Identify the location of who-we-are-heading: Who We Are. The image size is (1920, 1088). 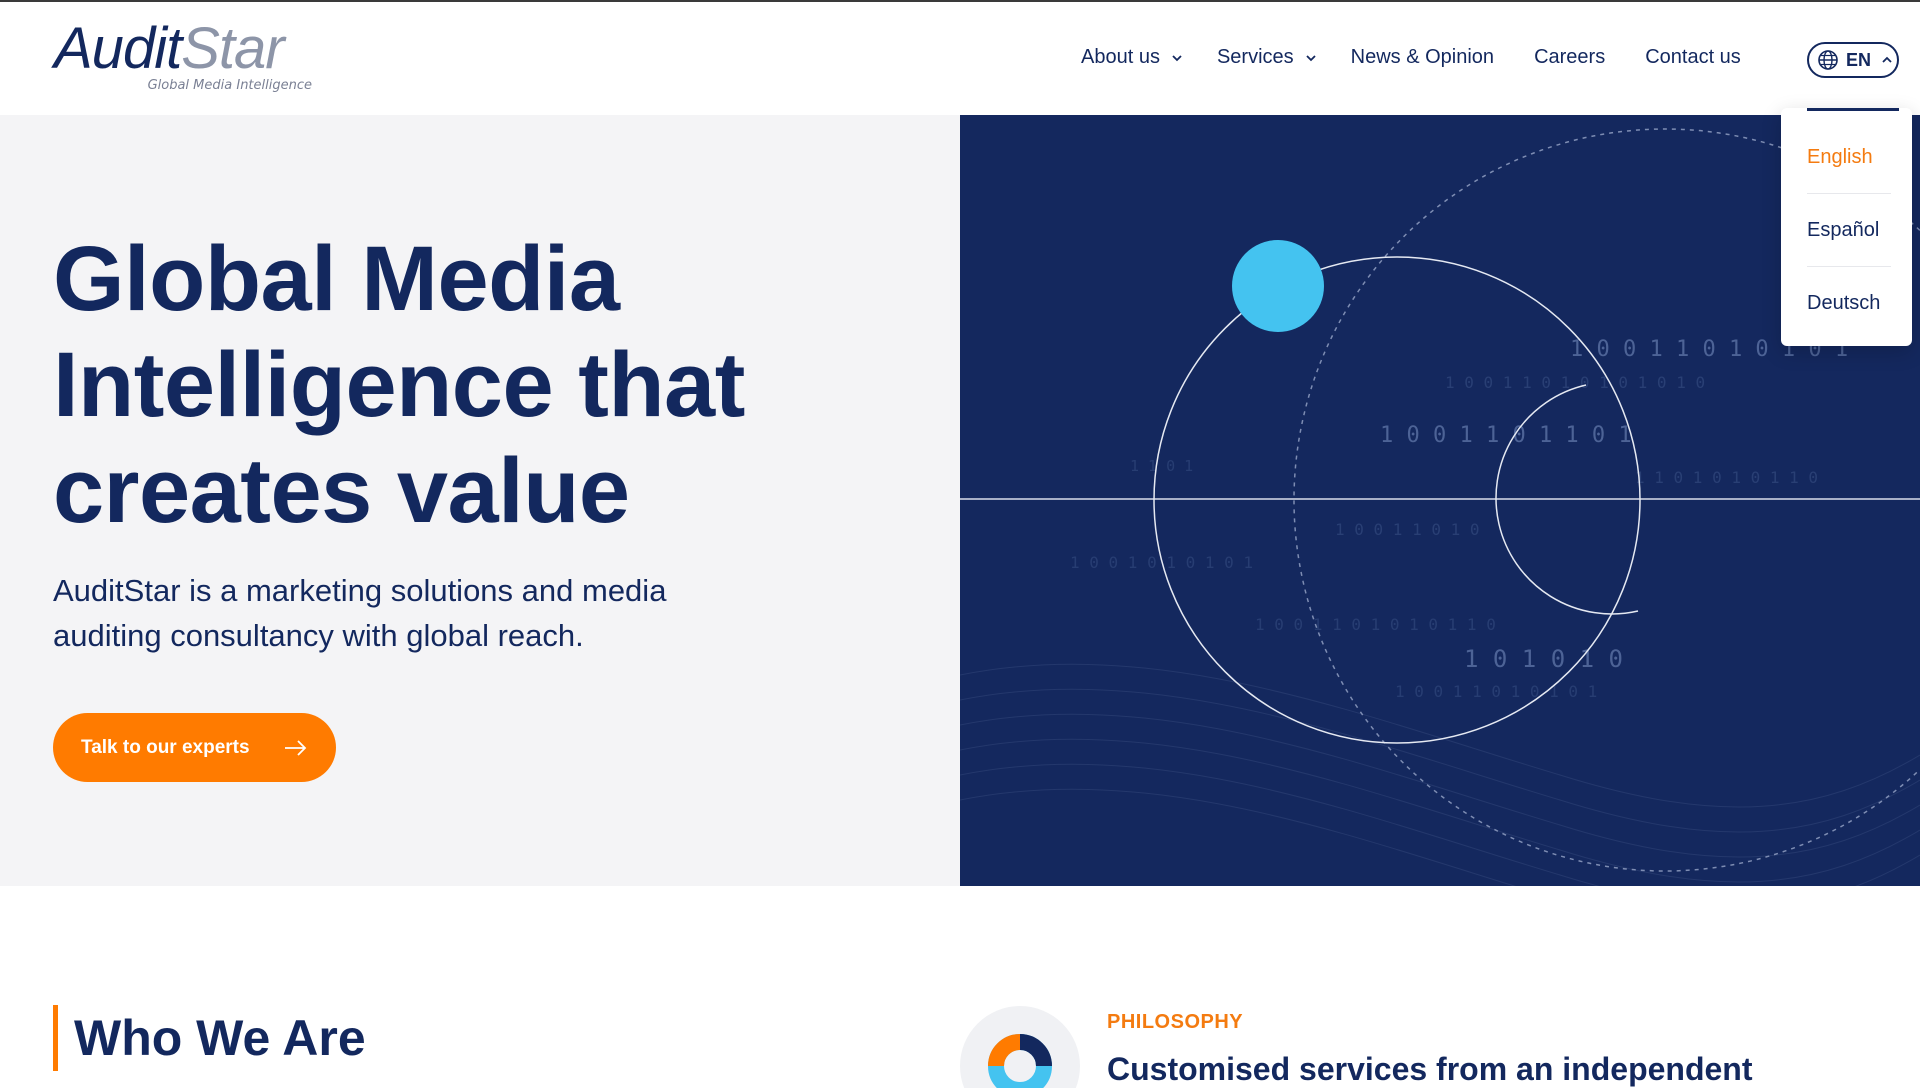
(209, 1038).